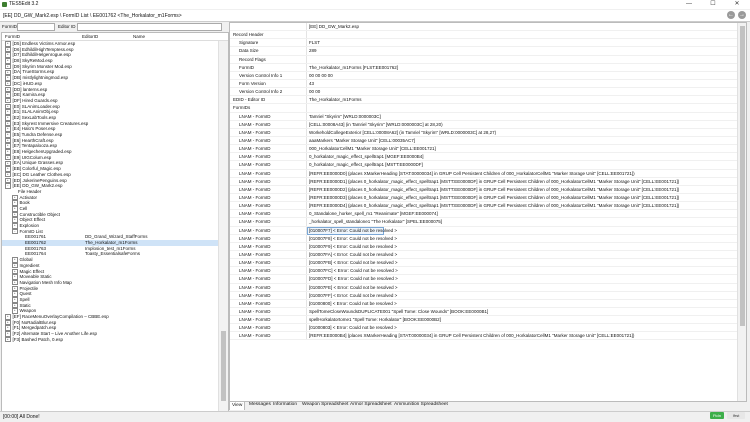 The height and width of the screenshot is (422, 750). Describe the element at coordinates (285, 405) in the screenshot. I see `tab-information: Information` at that location.